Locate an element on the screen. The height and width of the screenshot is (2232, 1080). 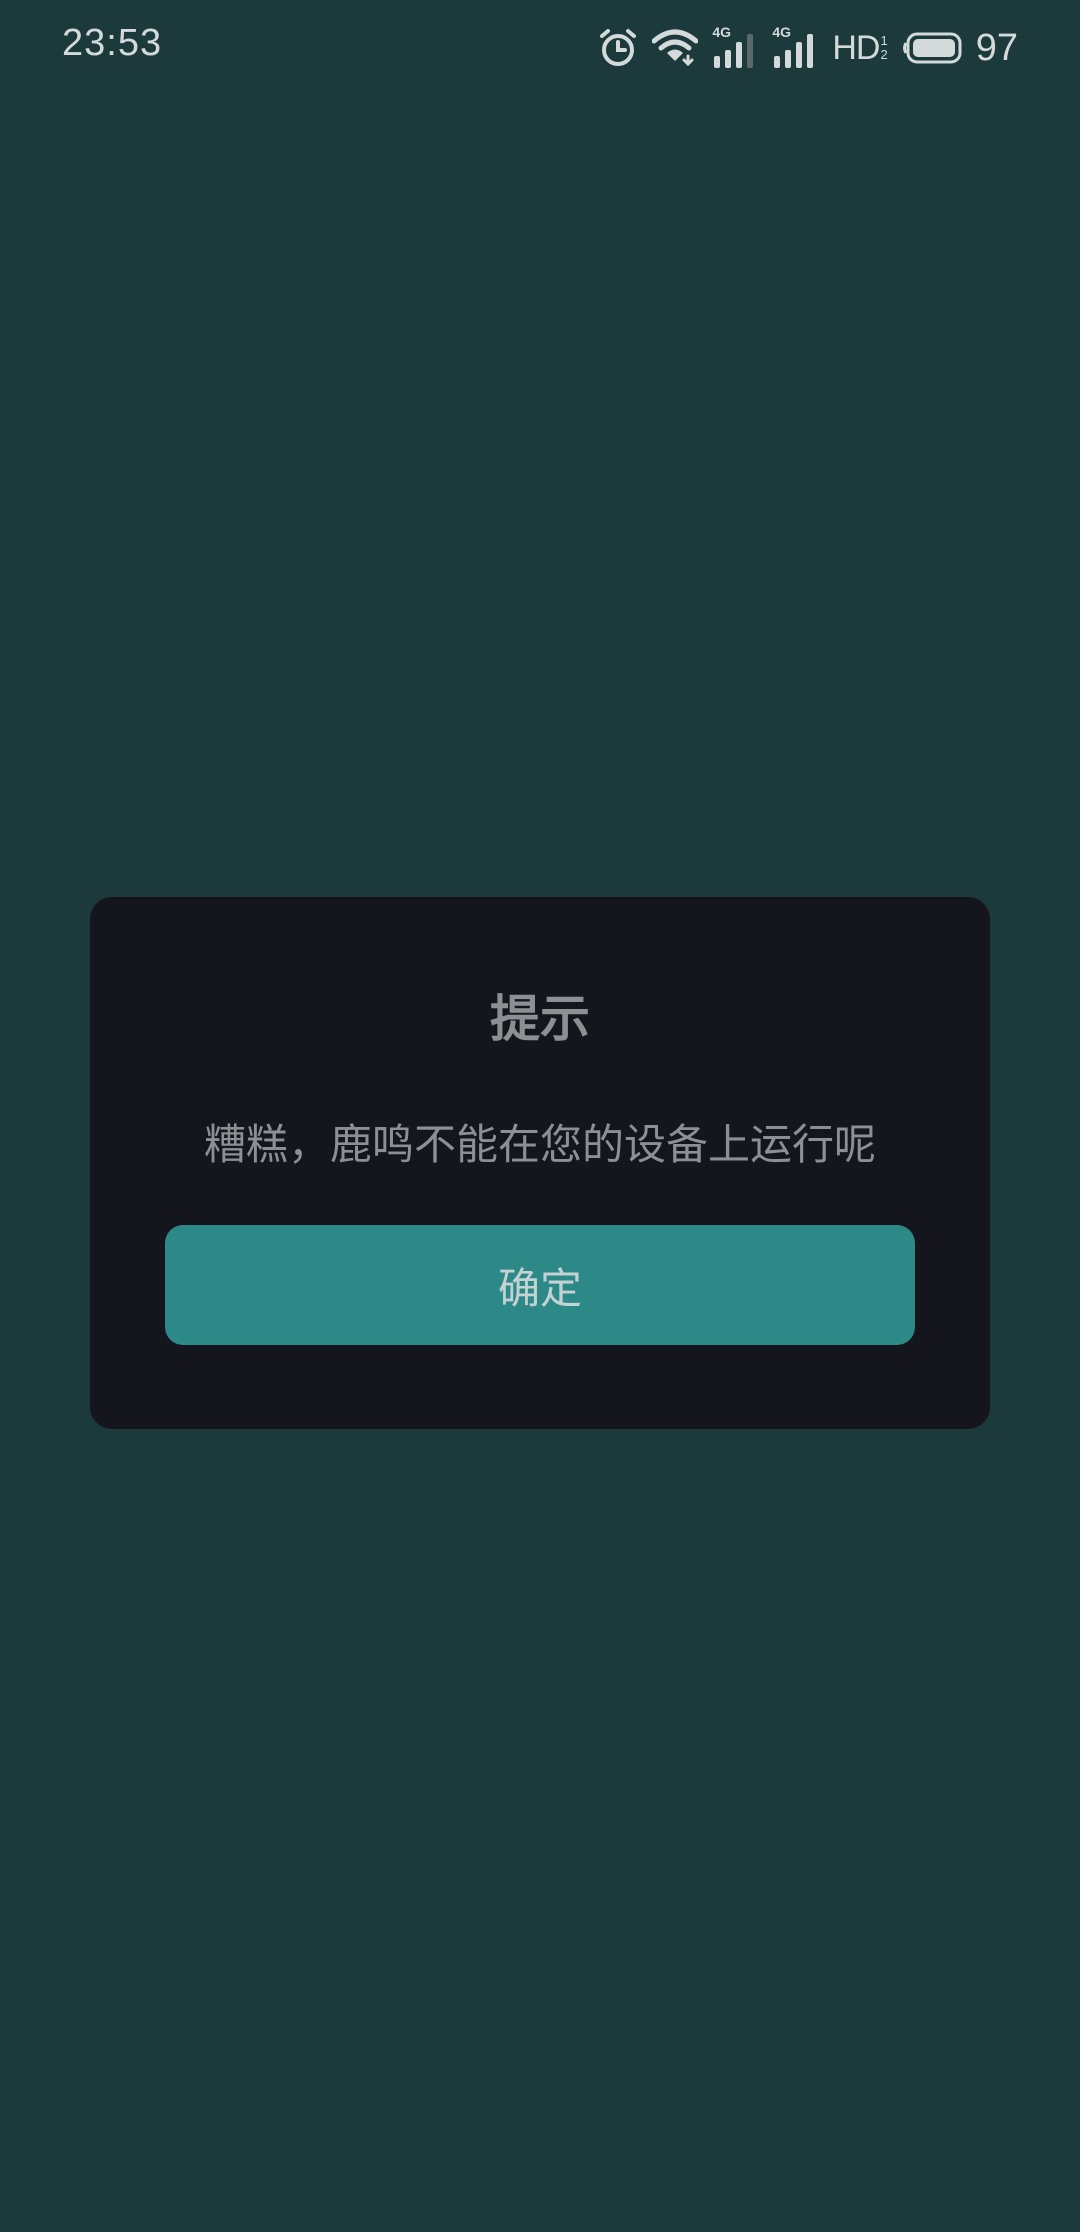
hd-icon: HD 1 2 is located at coordinates (860, 47).